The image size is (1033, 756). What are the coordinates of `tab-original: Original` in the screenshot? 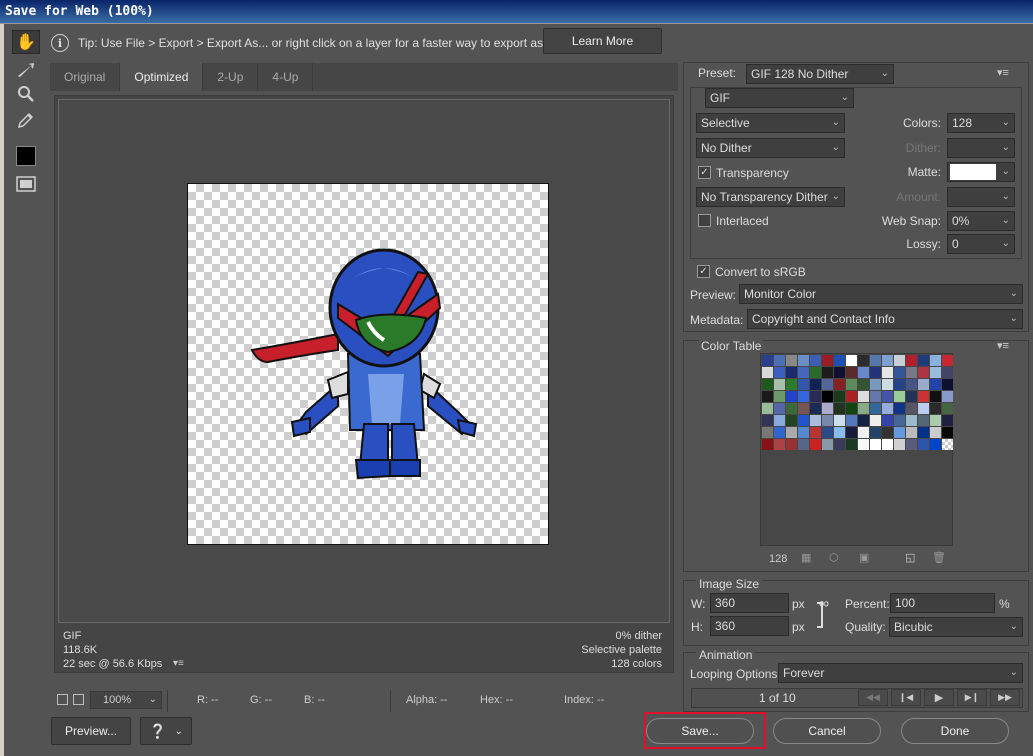 It's located at (85, 77).